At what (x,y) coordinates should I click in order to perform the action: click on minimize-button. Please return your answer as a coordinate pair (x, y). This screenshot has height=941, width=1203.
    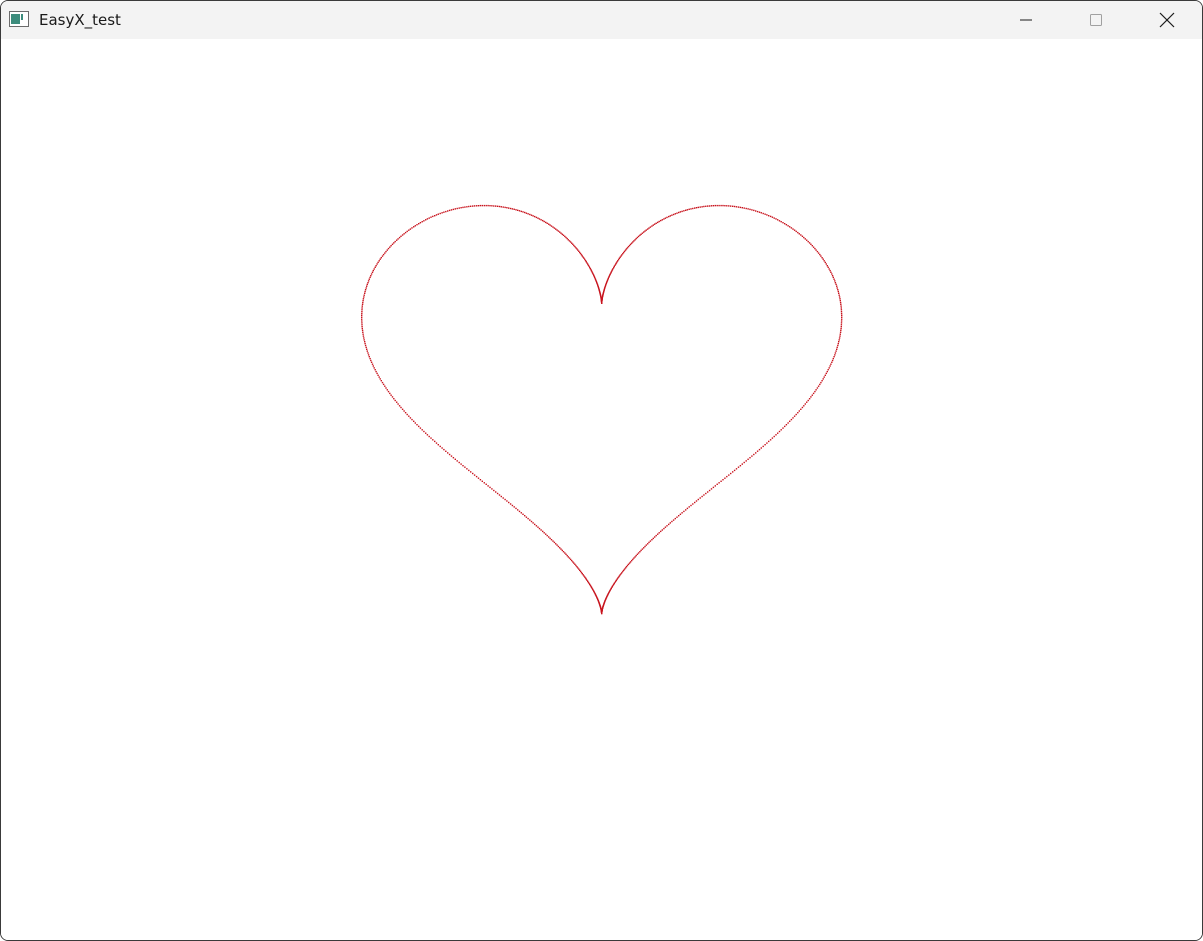
    Looking at the image, I should click on (1026, 20).